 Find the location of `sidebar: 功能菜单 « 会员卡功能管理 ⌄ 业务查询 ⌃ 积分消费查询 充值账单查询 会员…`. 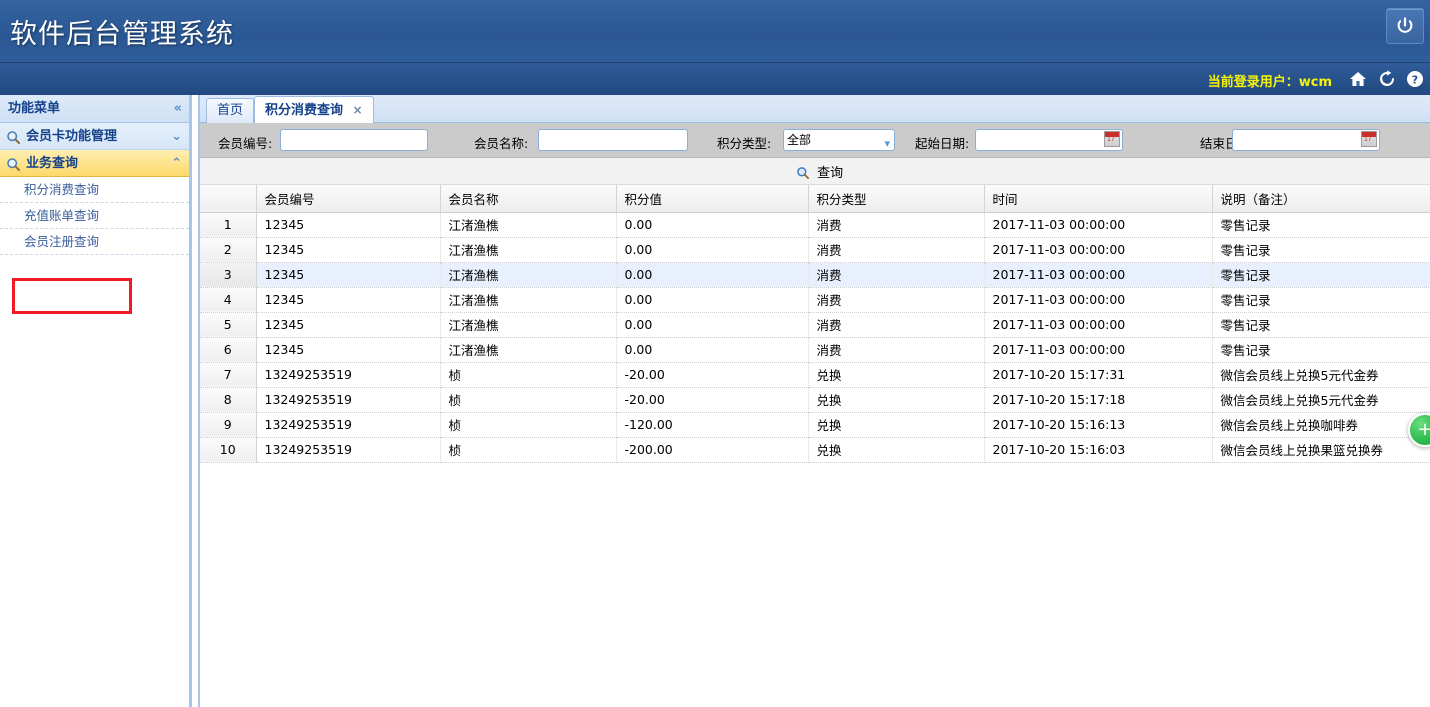

sidebar: 功能菜单 « 会员卡功能管理 ⌄ 业务查询 ⌃ 积分消费查询 充值账单查询 会员… is located at coordinates (95, 401).